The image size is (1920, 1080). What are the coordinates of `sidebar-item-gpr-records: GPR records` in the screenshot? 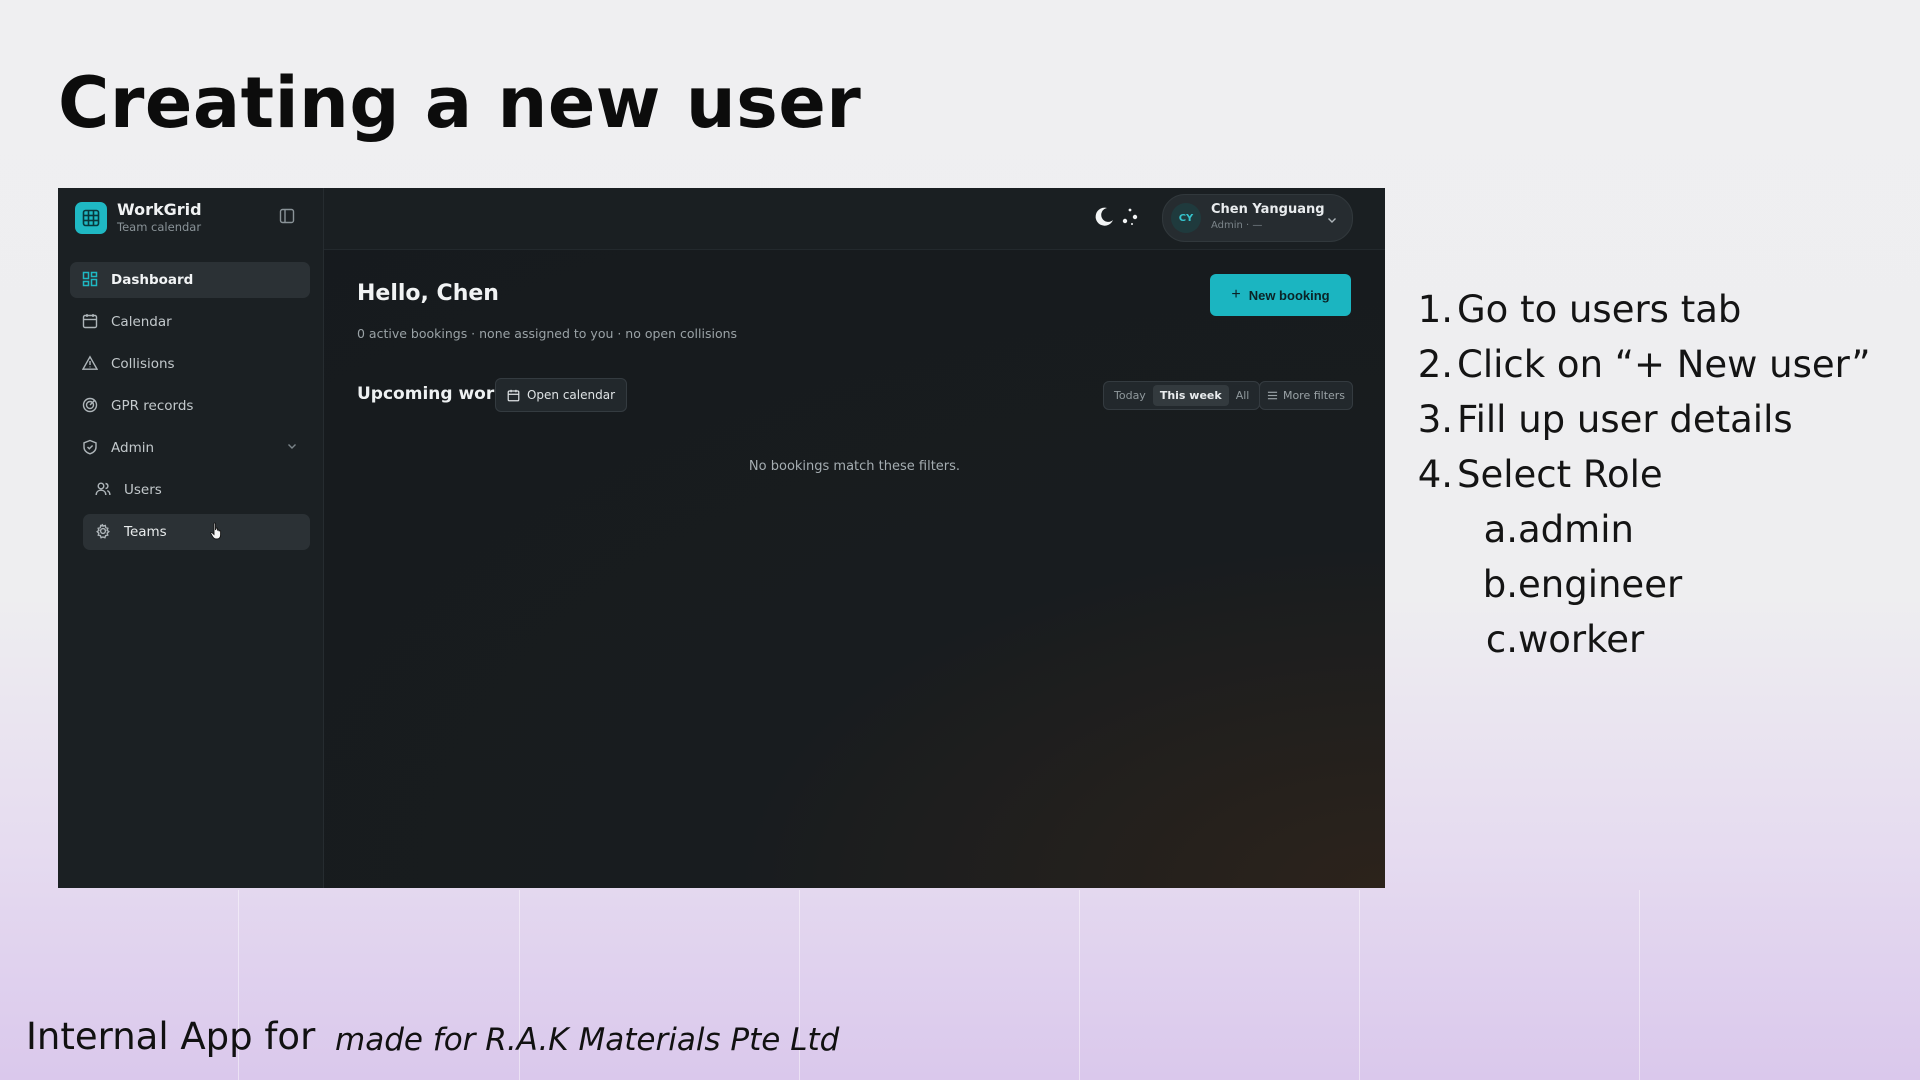 It's located at (190, 406).